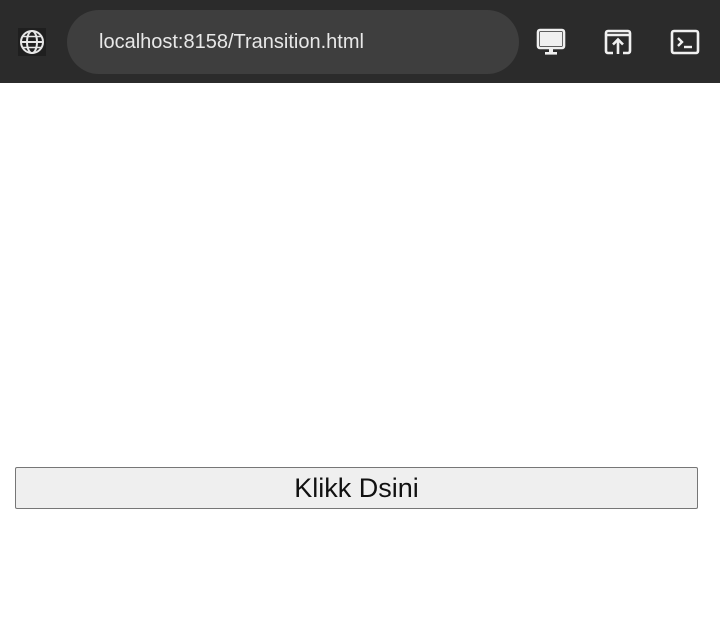  What do you see at coordinates (551, 42) in the screenshot?
I see `monitor-icon` at bounding box center [551, 42].